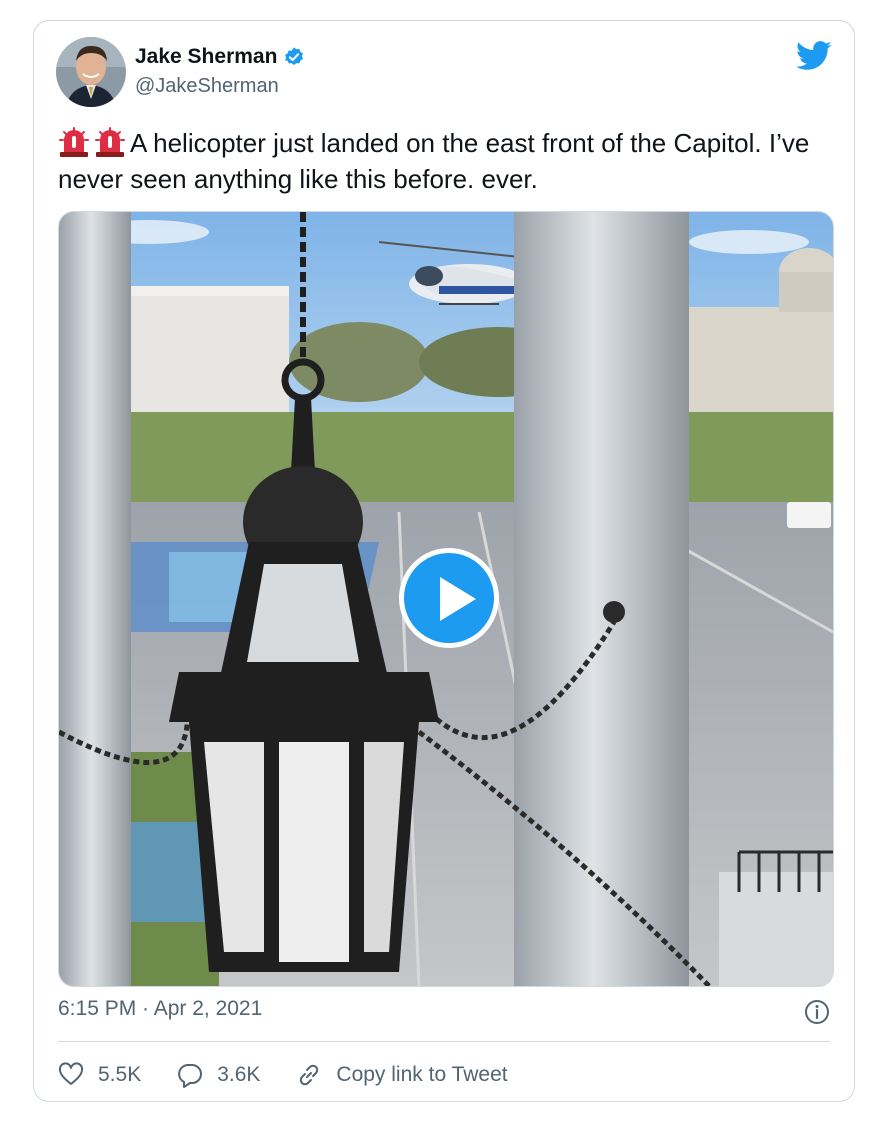  I want to click on avatar, so click(91, 72).